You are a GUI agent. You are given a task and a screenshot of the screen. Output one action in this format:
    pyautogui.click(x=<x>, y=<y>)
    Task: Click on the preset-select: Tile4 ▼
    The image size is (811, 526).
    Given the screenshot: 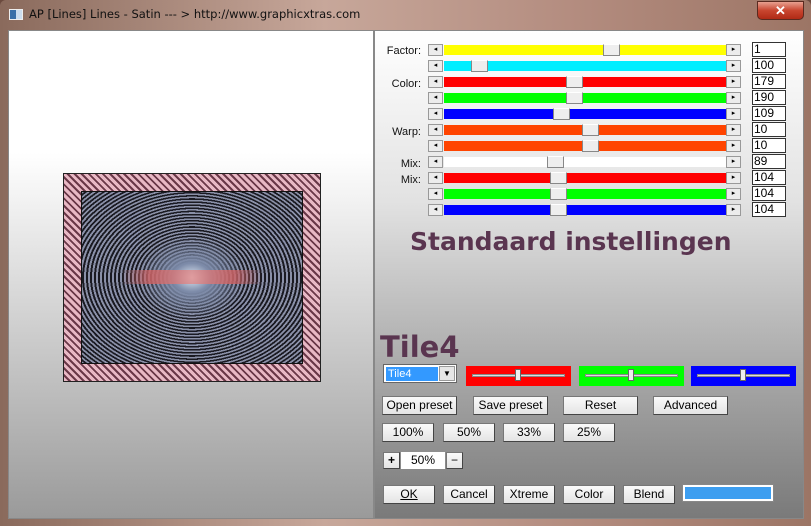 What is the action you would take?
    pyautogui.click(x=420, y=373)
    